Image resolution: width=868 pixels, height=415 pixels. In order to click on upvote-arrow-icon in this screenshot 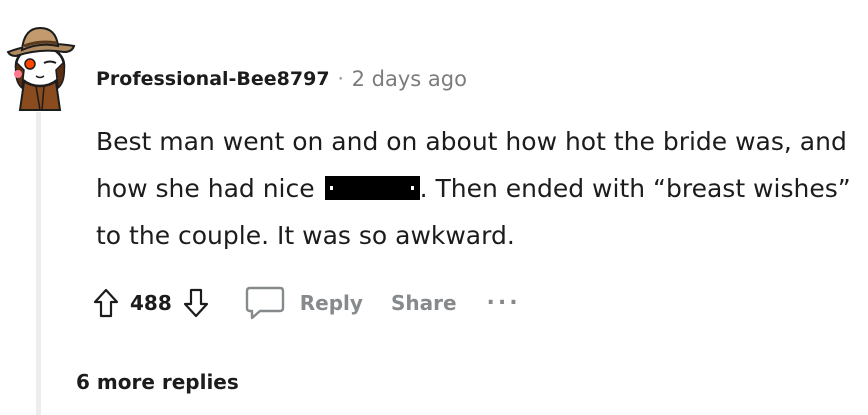, I will do `click(106, 303)`.